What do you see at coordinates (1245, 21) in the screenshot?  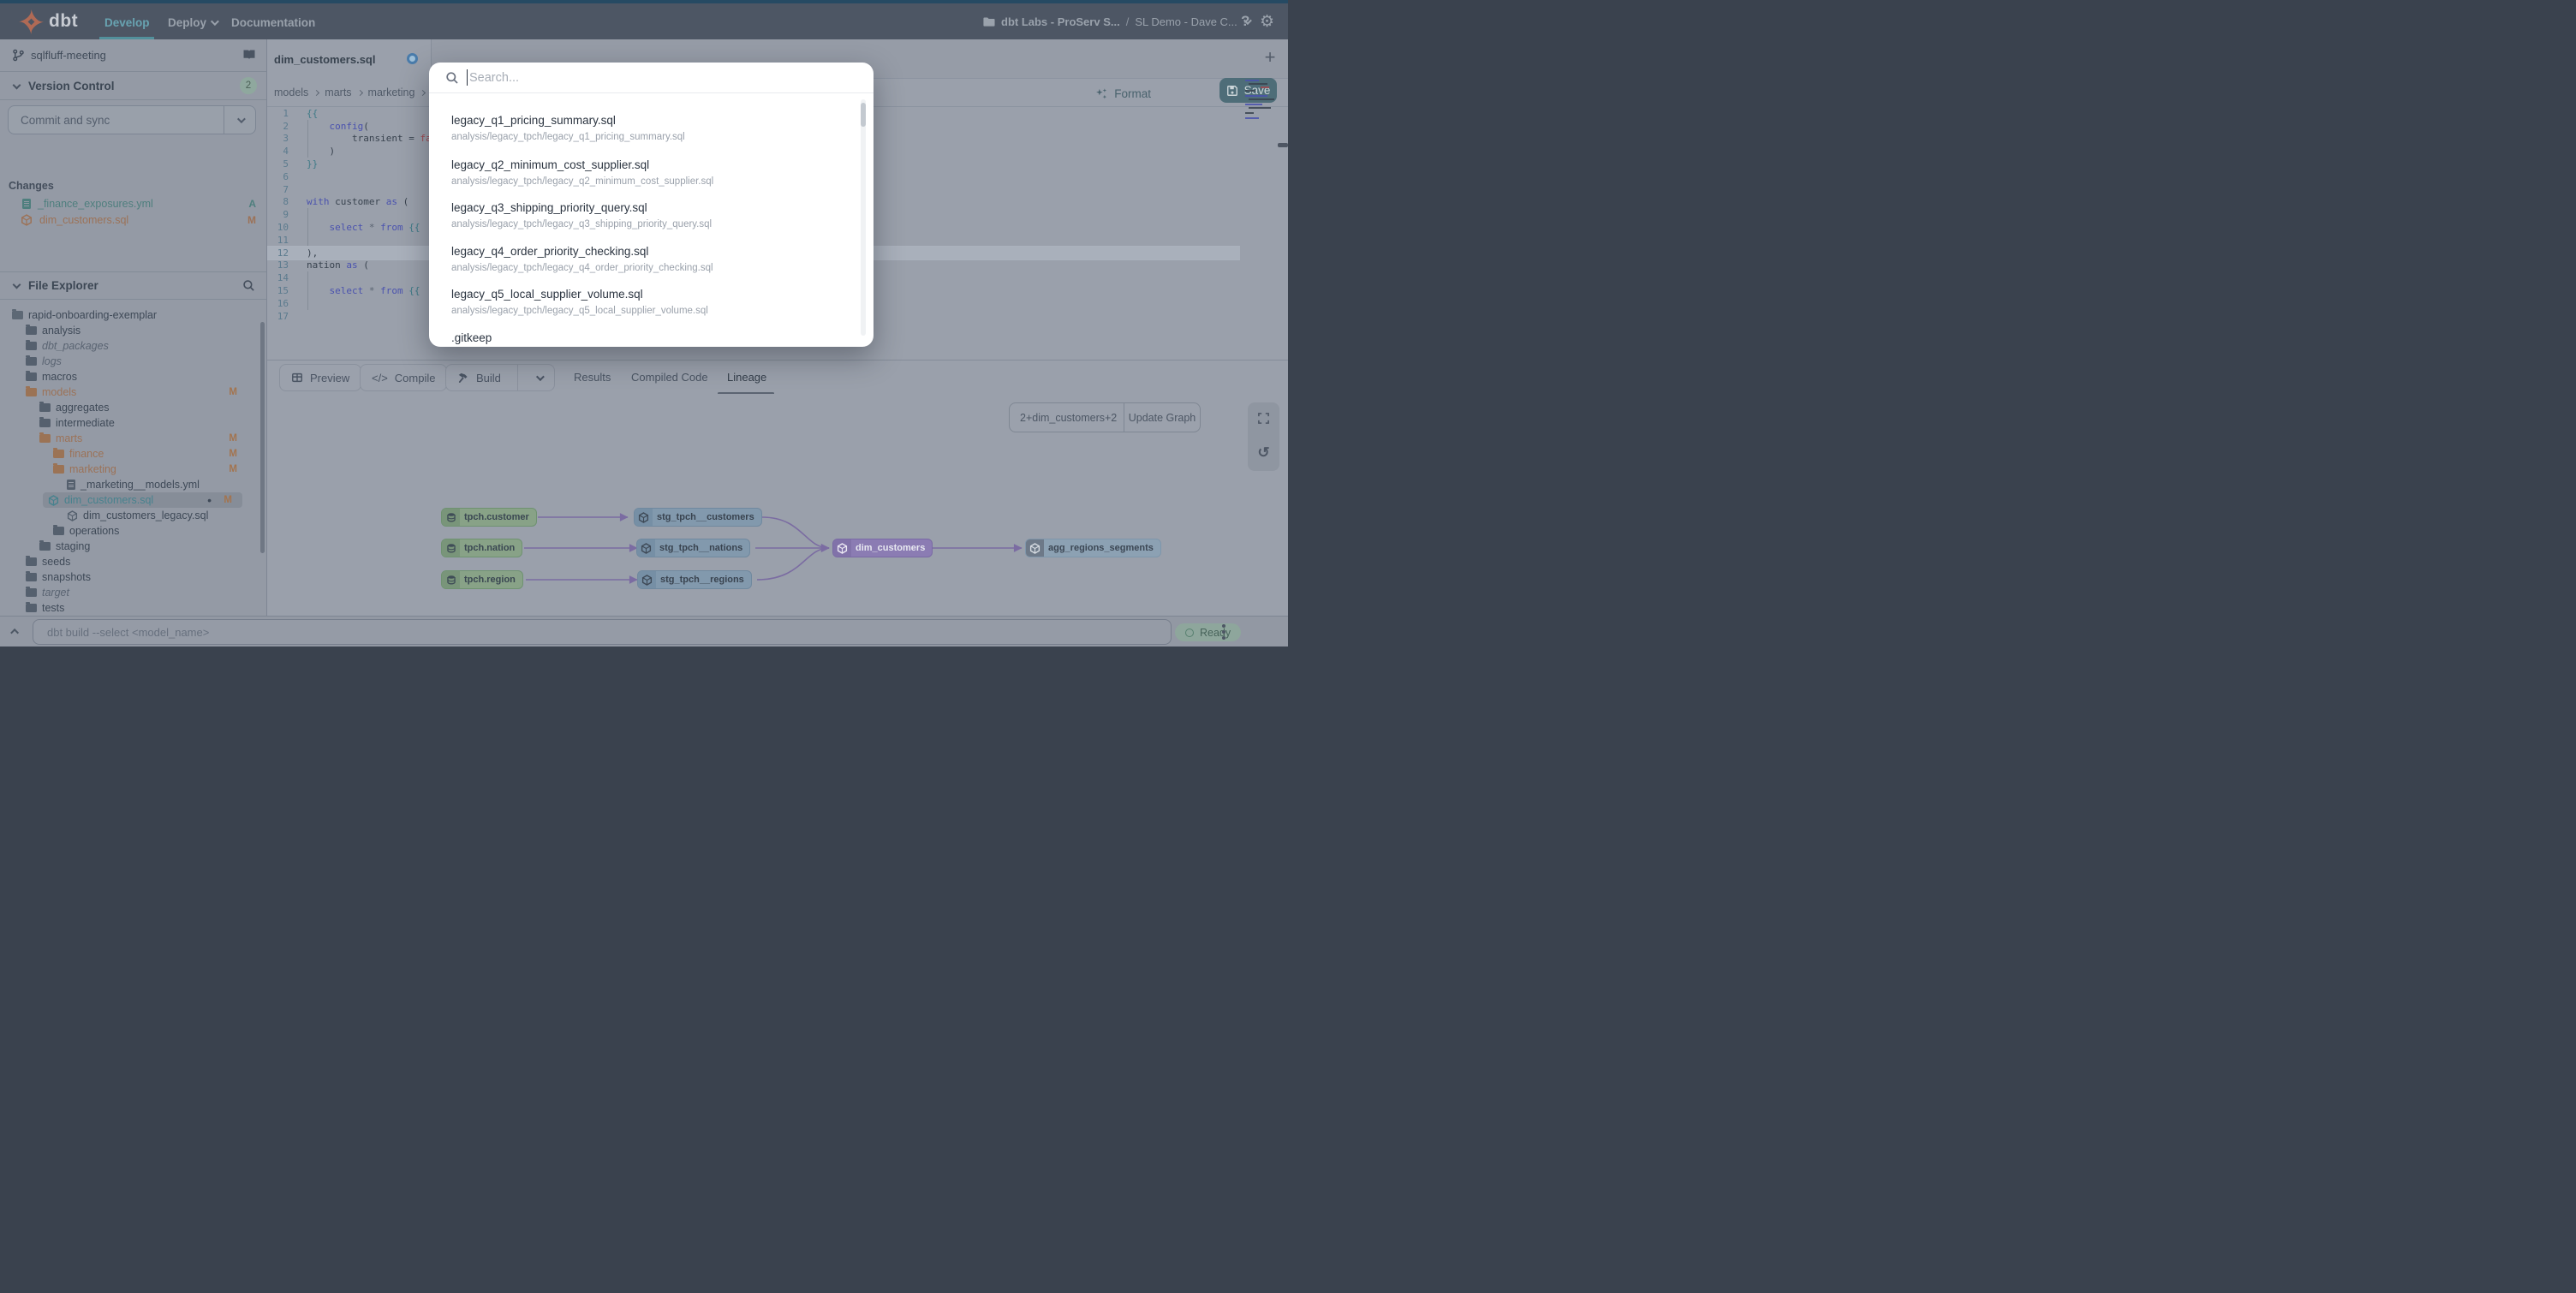 I see `help-button: ?` at bounding box center [1245, 21].